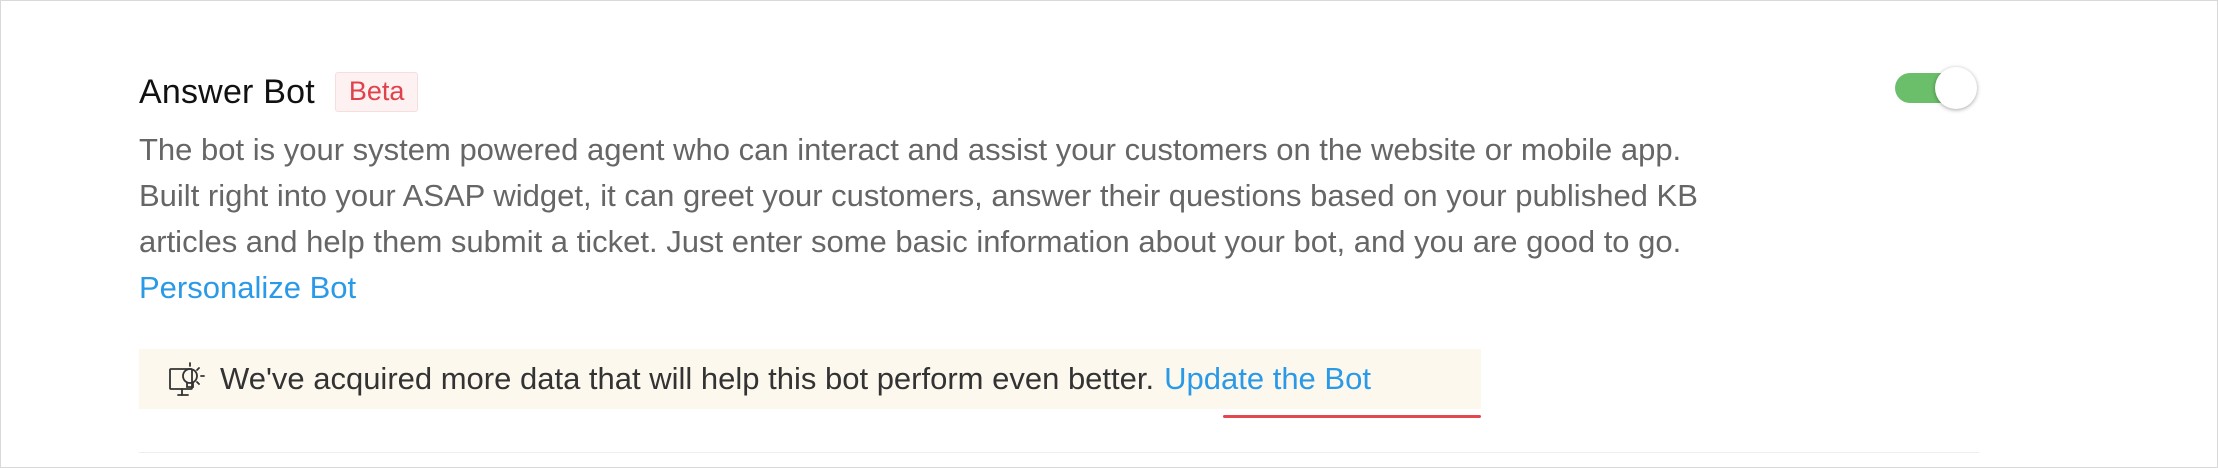  I want to click on section-title: Answer Bot, so click(227, 91).